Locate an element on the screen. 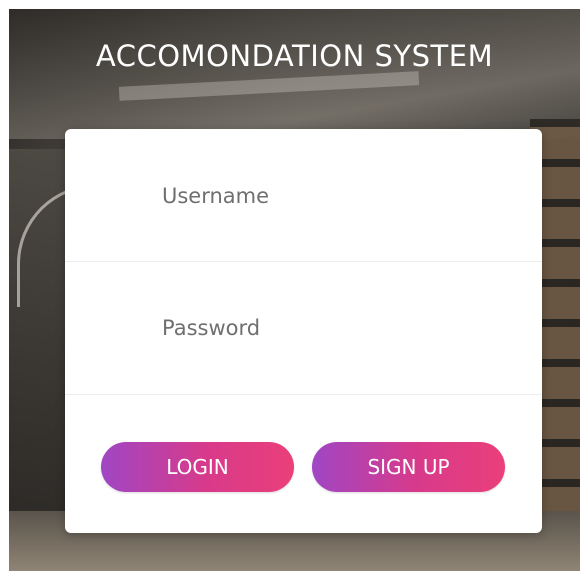 The width and height of the screenshot is (585, 575). login-button: LOGIN is located at coordinates (197, 467).